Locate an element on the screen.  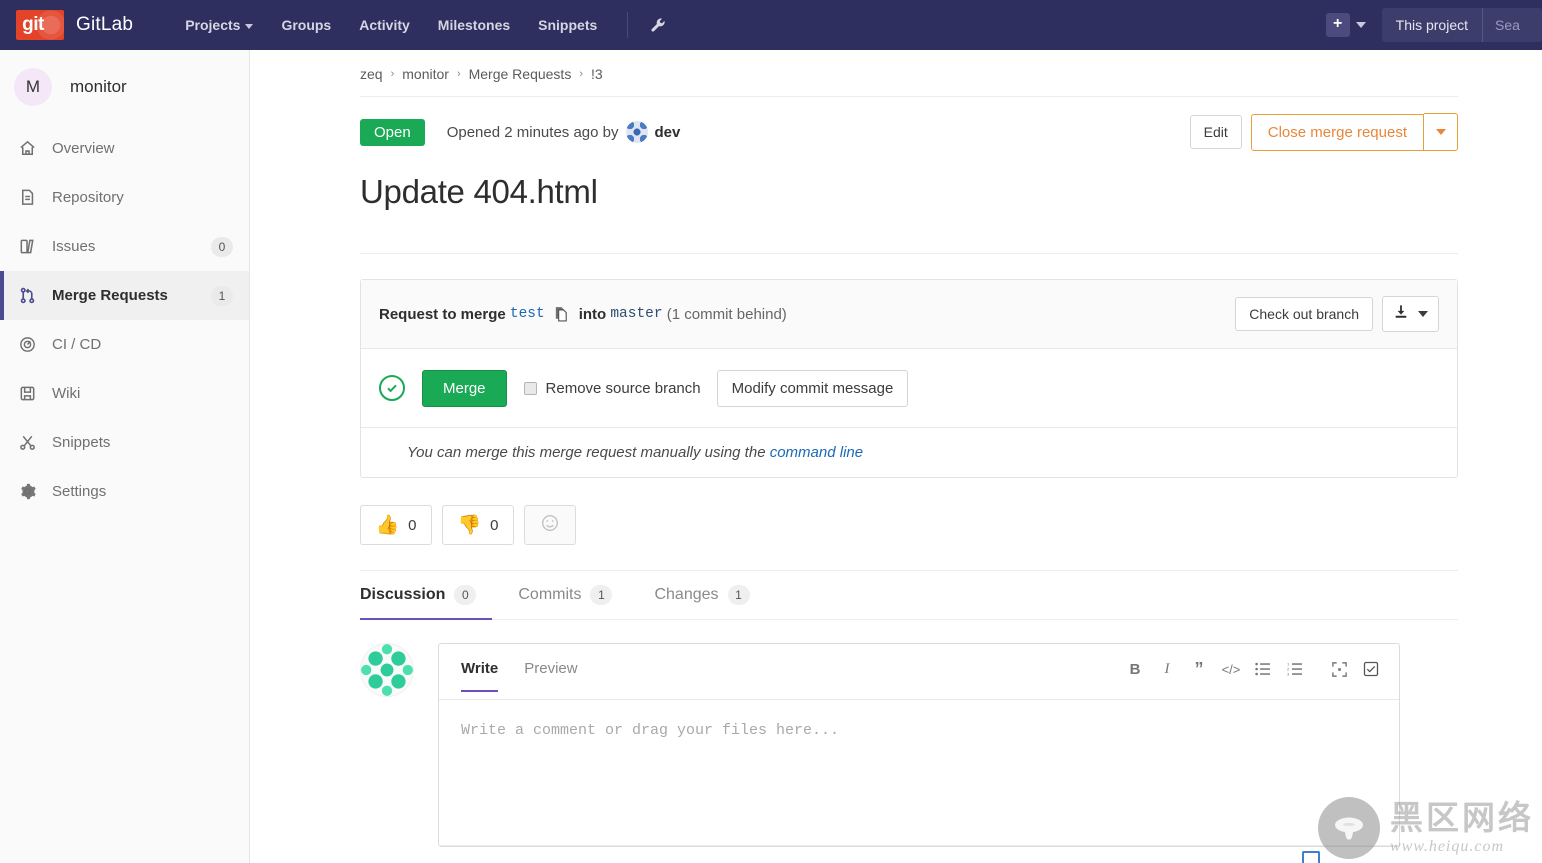
sidebar-item-merge-requests: Merge Requests 1 is located at coordinates (124, 295).